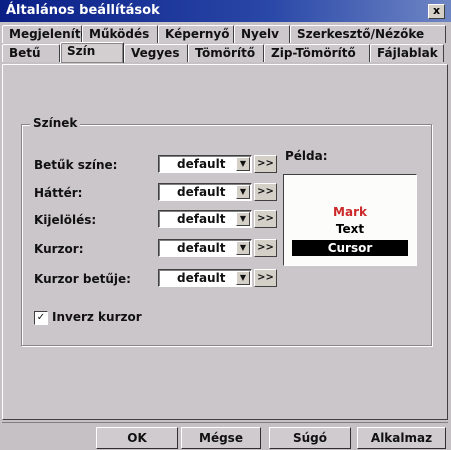 This screenshot has width=451, height=450. I want to click on colors-group-title: Színek, so click(55, 123).